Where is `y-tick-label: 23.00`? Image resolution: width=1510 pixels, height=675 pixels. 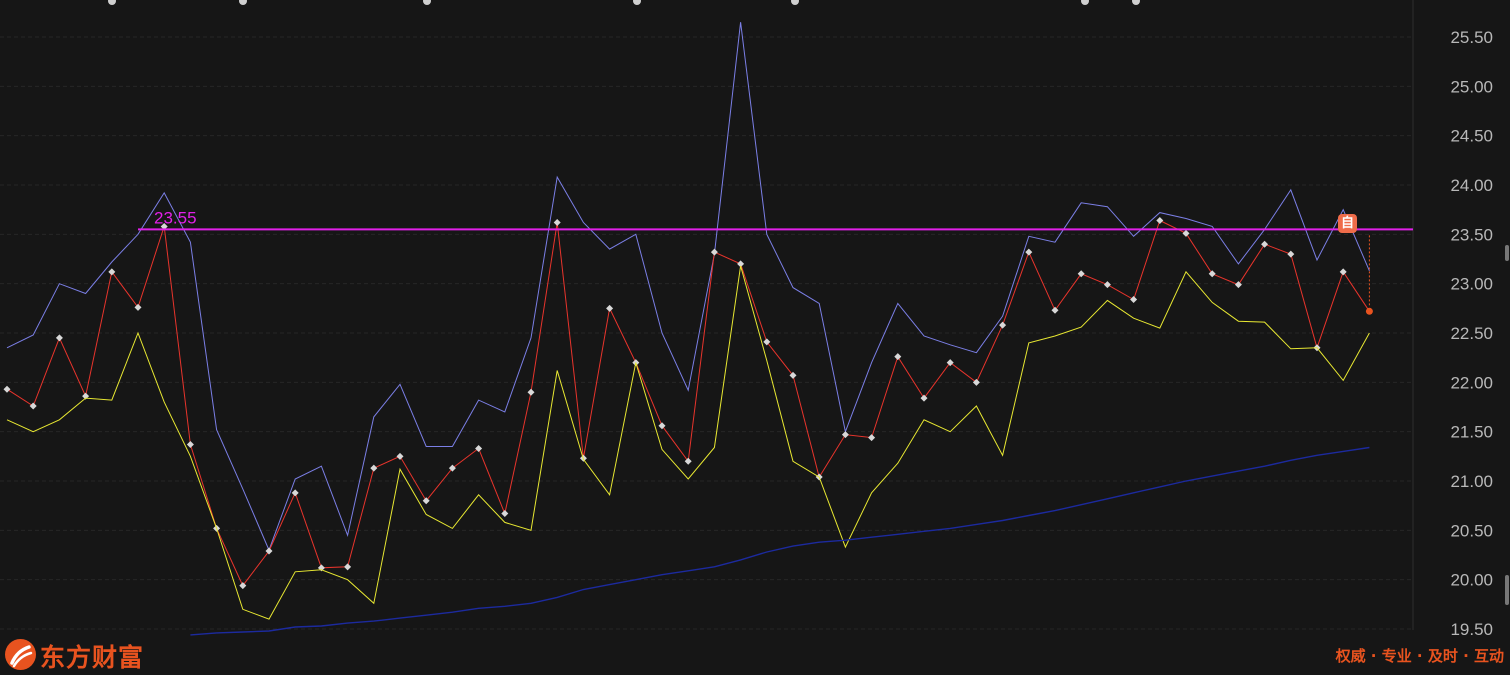 y-tick-label: 23.00 is located at coordinates (1471, 284).